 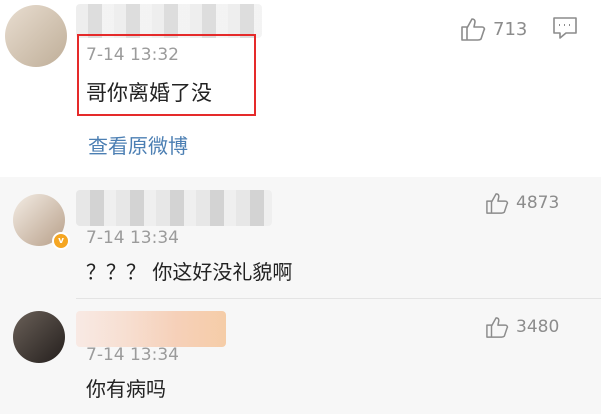 What do you see at coordinates (538, 203) in the screenshot?
I see `like-count: 4873` at bounding box center [538, 203].